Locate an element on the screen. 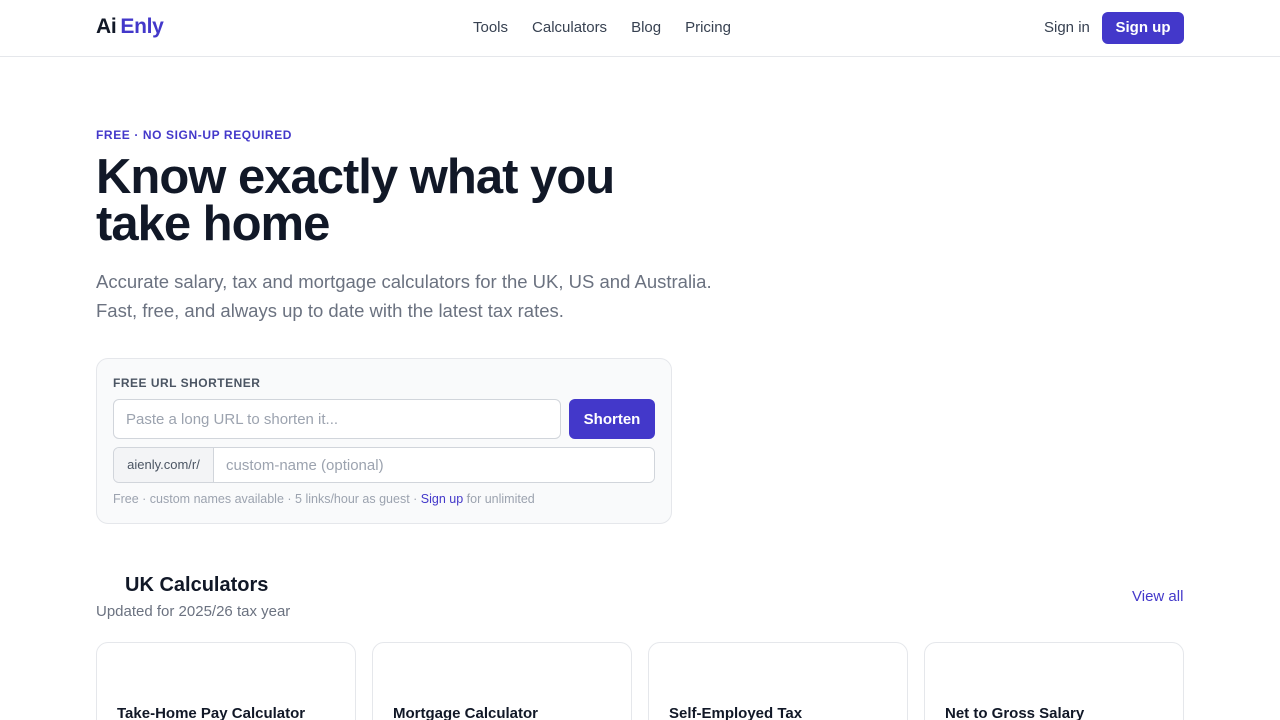 This screenshot has height=720, width=1280. nav-link-blog: Blog is located at coordinates (646, 27).